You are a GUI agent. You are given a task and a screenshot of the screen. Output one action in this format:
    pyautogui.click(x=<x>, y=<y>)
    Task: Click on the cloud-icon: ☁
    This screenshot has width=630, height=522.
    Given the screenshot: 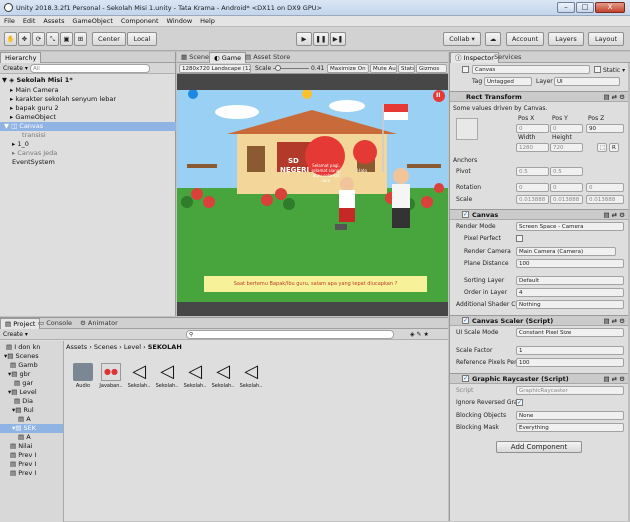 What is the action you would take?
    pyautogui.click(x=493, y=39)
    